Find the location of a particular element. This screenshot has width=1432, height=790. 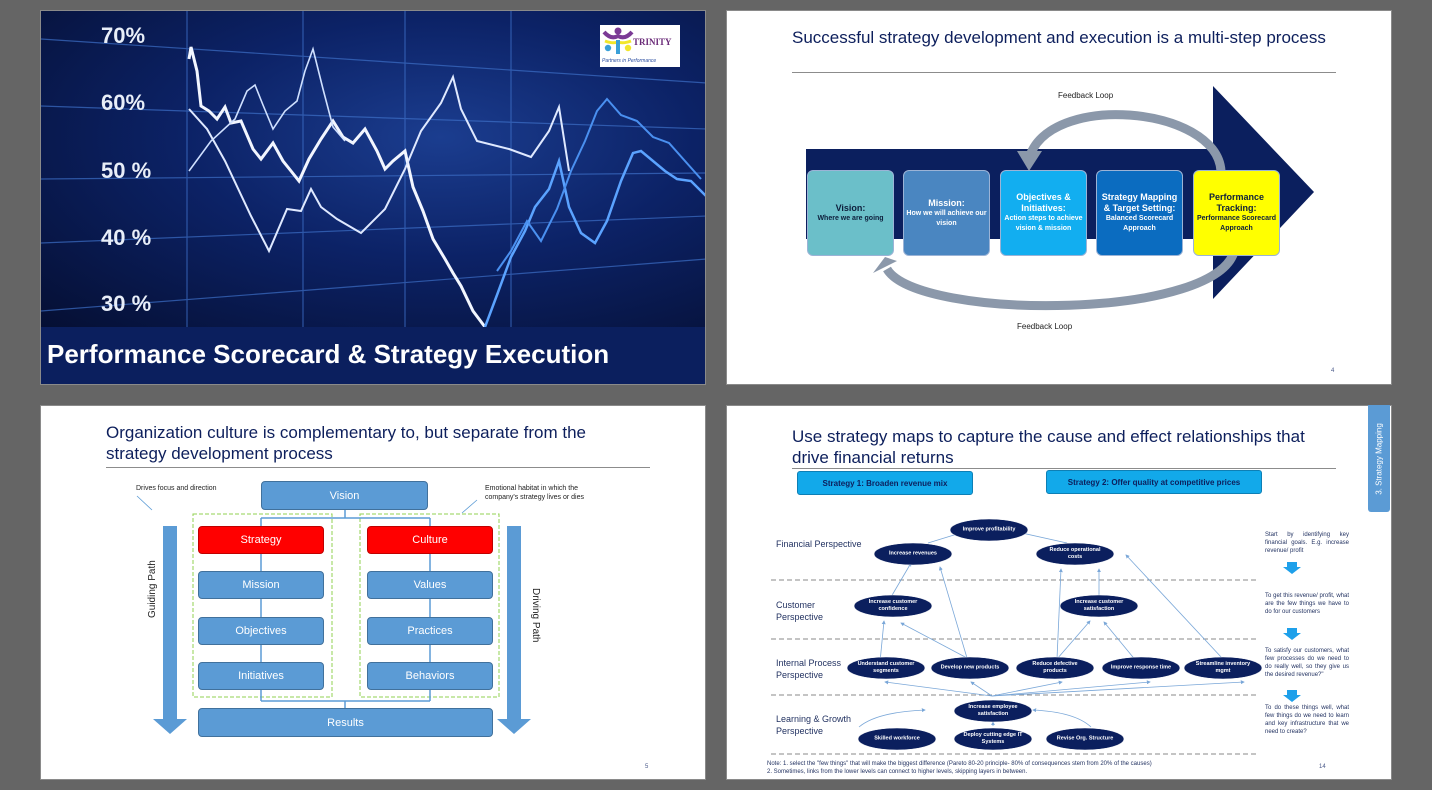

driving-path-arrow is located at coordinates (514, 630).